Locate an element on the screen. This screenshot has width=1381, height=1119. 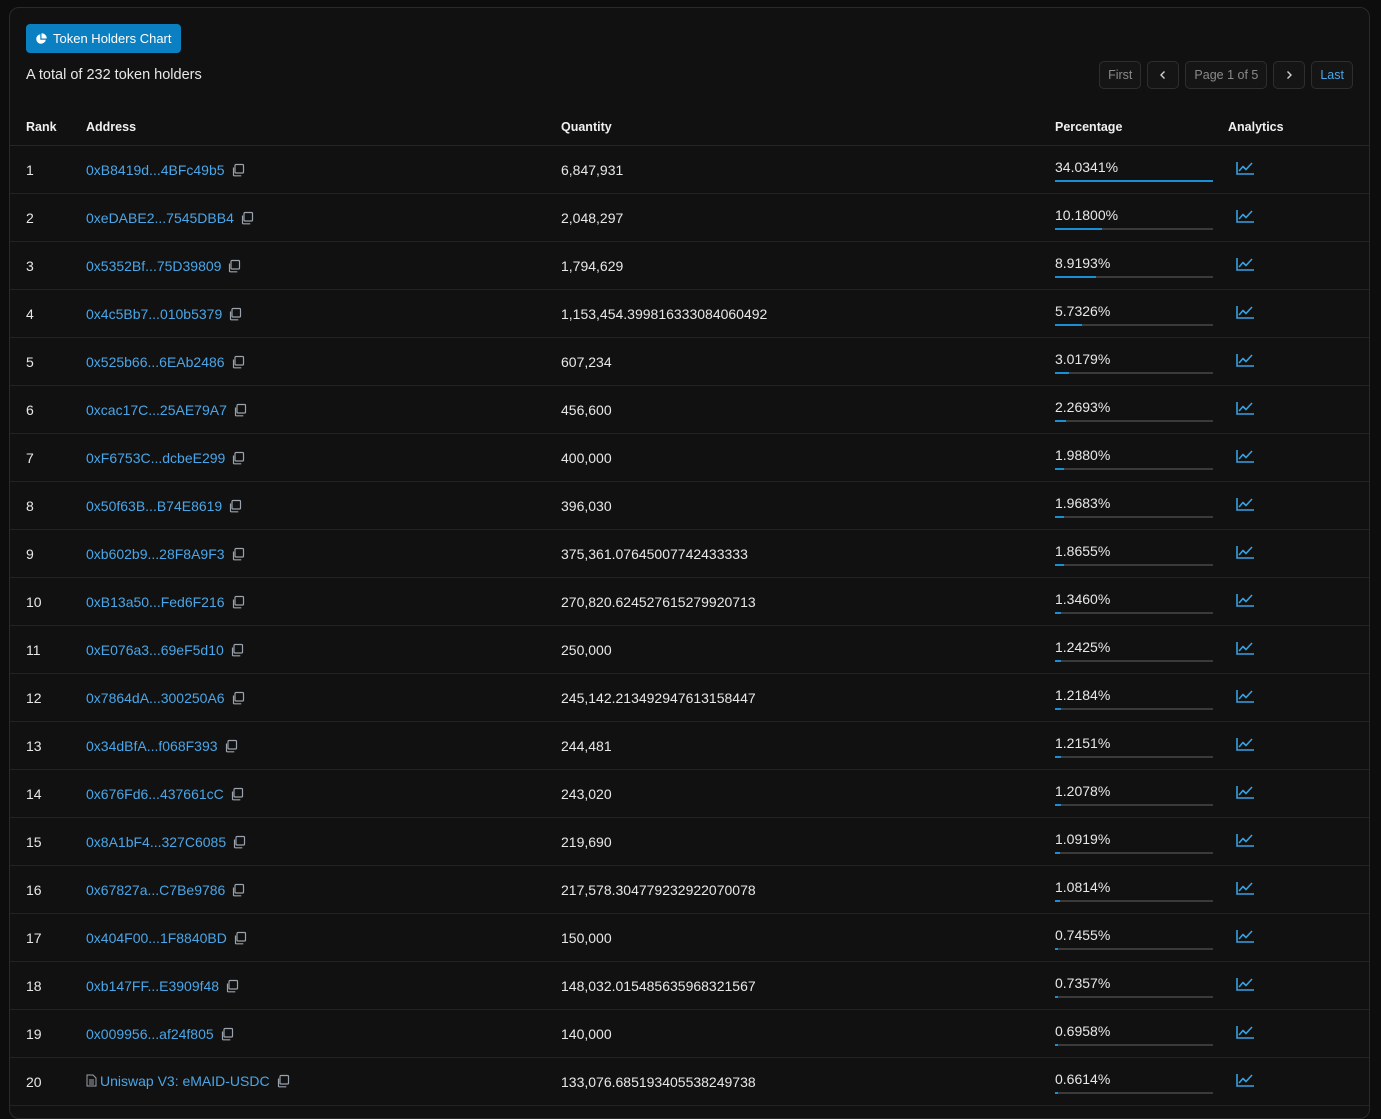
address-link: 0x7864dA...300250A6 is located at coordinates (155, 698).